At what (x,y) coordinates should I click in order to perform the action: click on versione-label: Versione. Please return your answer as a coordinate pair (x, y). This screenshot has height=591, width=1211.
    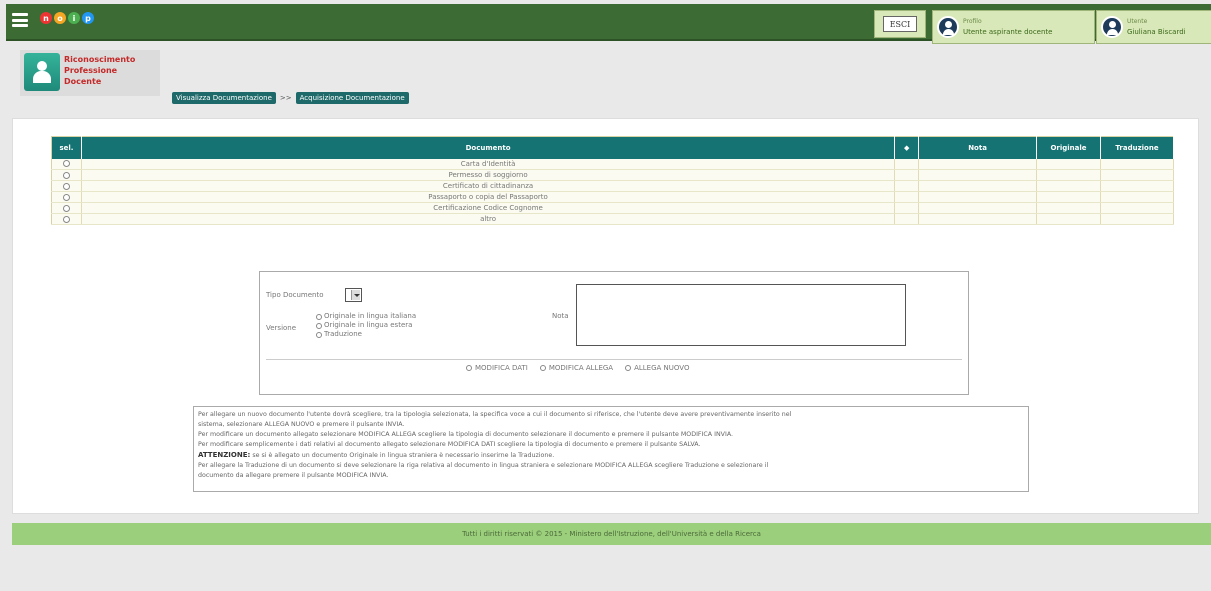
    Looking at the image, I should click on (281, 328).